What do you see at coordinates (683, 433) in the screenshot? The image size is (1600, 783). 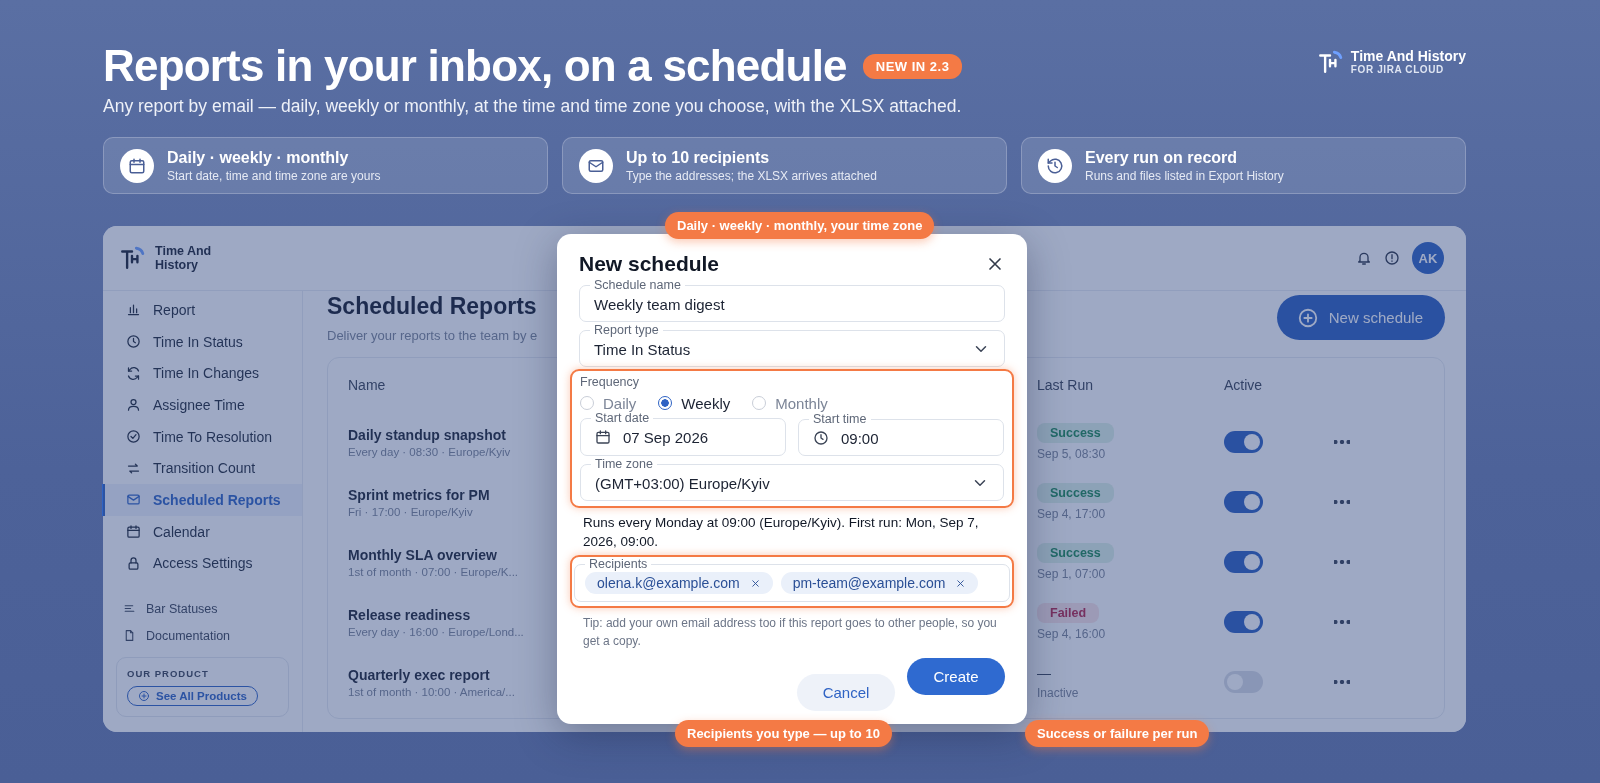 I see `date-field: Start date 07 Sep 2026` at bounding box center [683, 433].